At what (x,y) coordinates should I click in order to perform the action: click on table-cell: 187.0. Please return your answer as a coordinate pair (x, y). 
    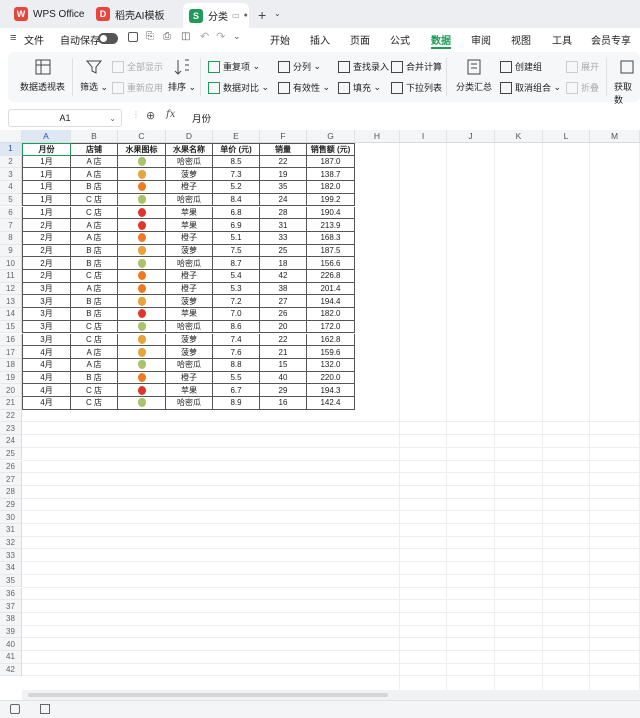
    Looking at the image, I should click on (331, 162).